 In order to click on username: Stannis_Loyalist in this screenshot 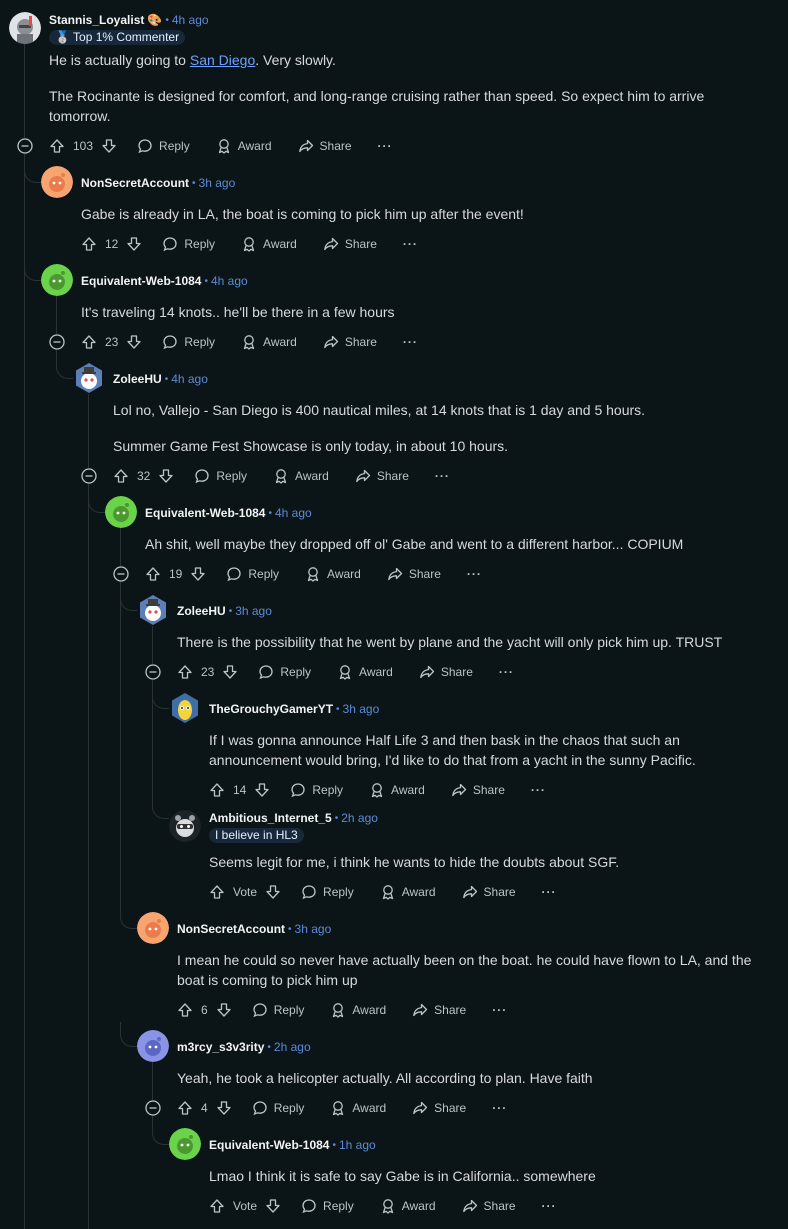, I will do `click(96, 20)`.